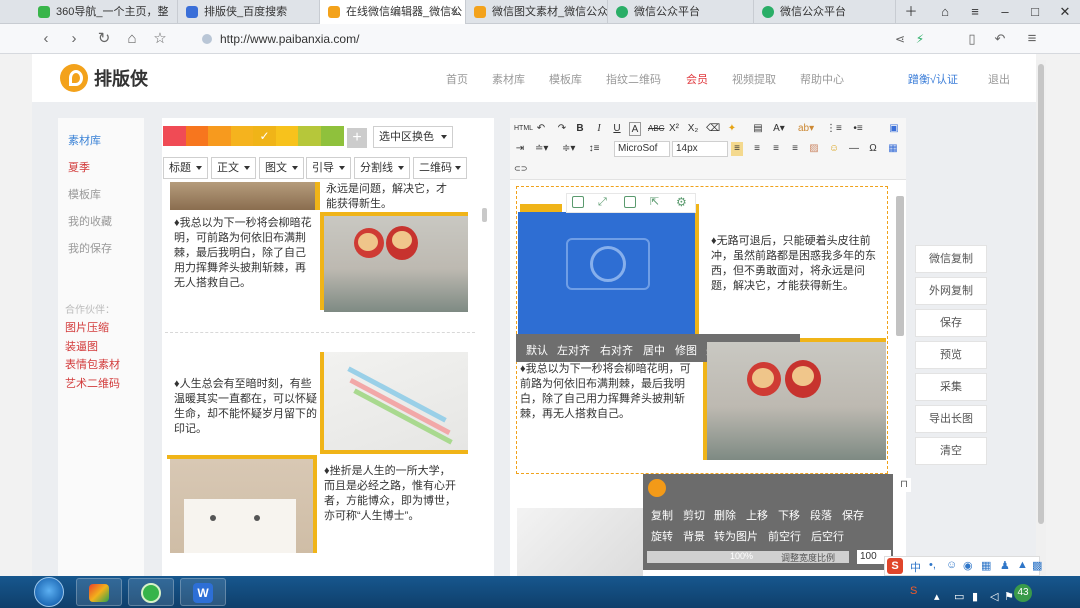 Image resolution: width=1080 pixels, height=608 pixels. What do you see at coordinates (104, 78) in the screenshot?
I see `site-logo: 排版侠` at bounding box center [104, 78].